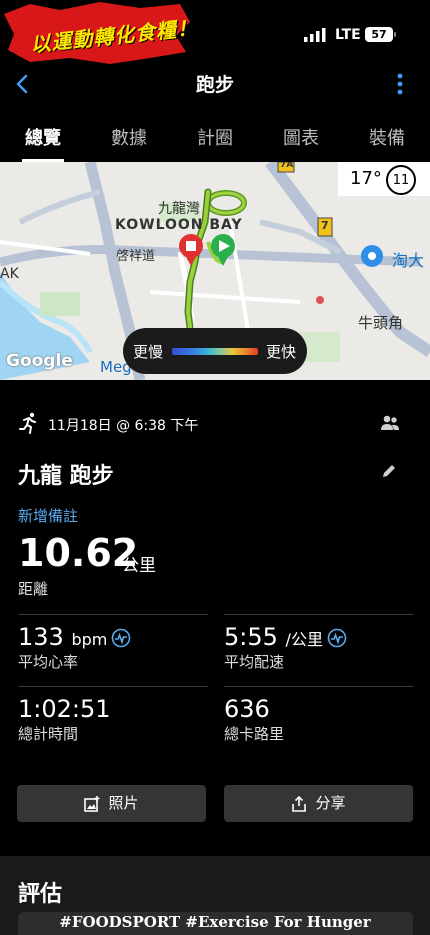 The image size is (430, 935). Describe the element at coordinates (325, 225) in the screenshot. I see `route-shield-7: 7` at that location.